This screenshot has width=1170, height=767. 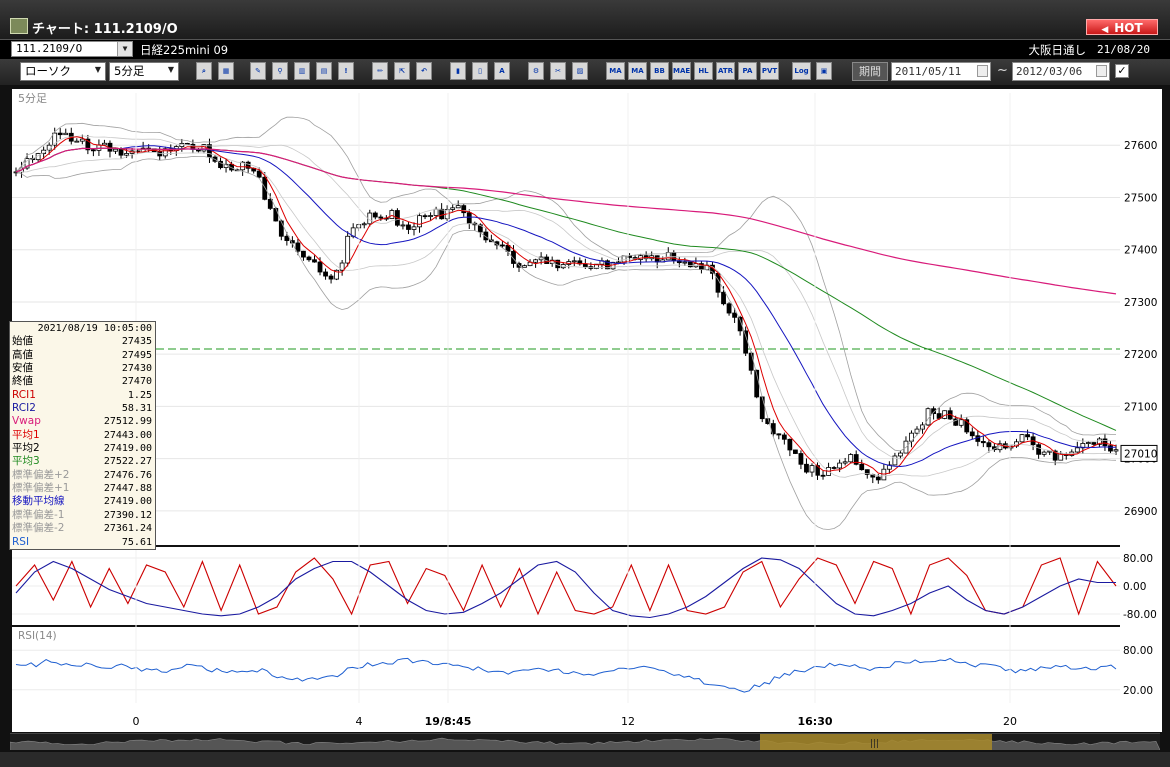 What do you see at coordinates (359, 721) in the screenshot?
I see `time-tick-label: 4` at bounding box center [359, 721].